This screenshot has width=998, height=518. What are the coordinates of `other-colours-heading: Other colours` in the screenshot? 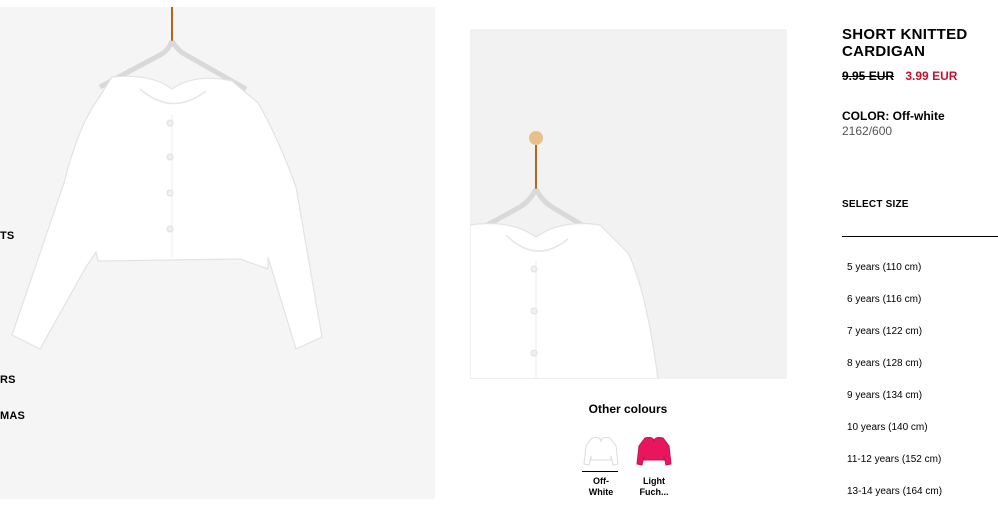 It's located at (628, 409).